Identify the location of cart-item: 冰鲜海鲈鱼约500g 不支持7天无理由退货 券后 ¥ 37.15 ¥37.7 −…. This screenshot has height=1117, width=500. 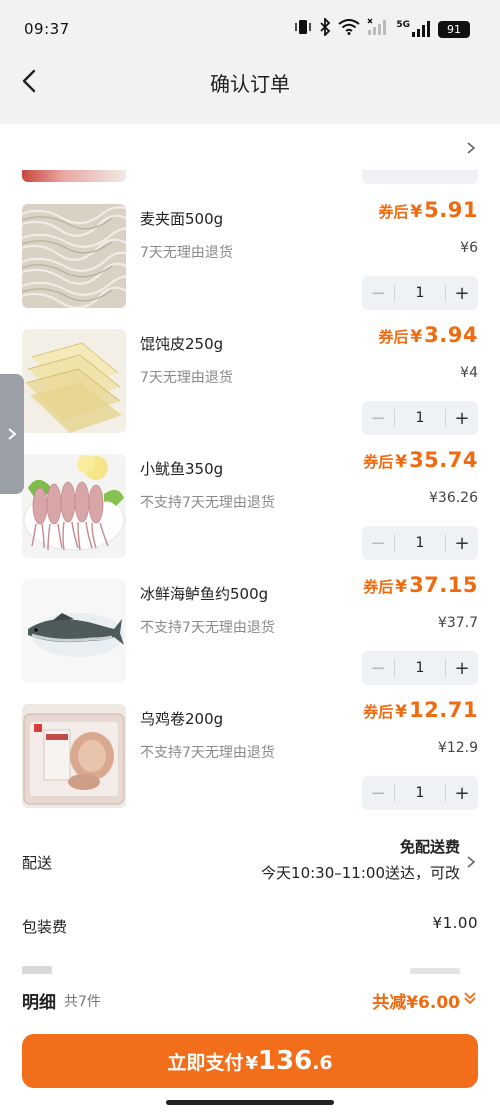
(250, 638).